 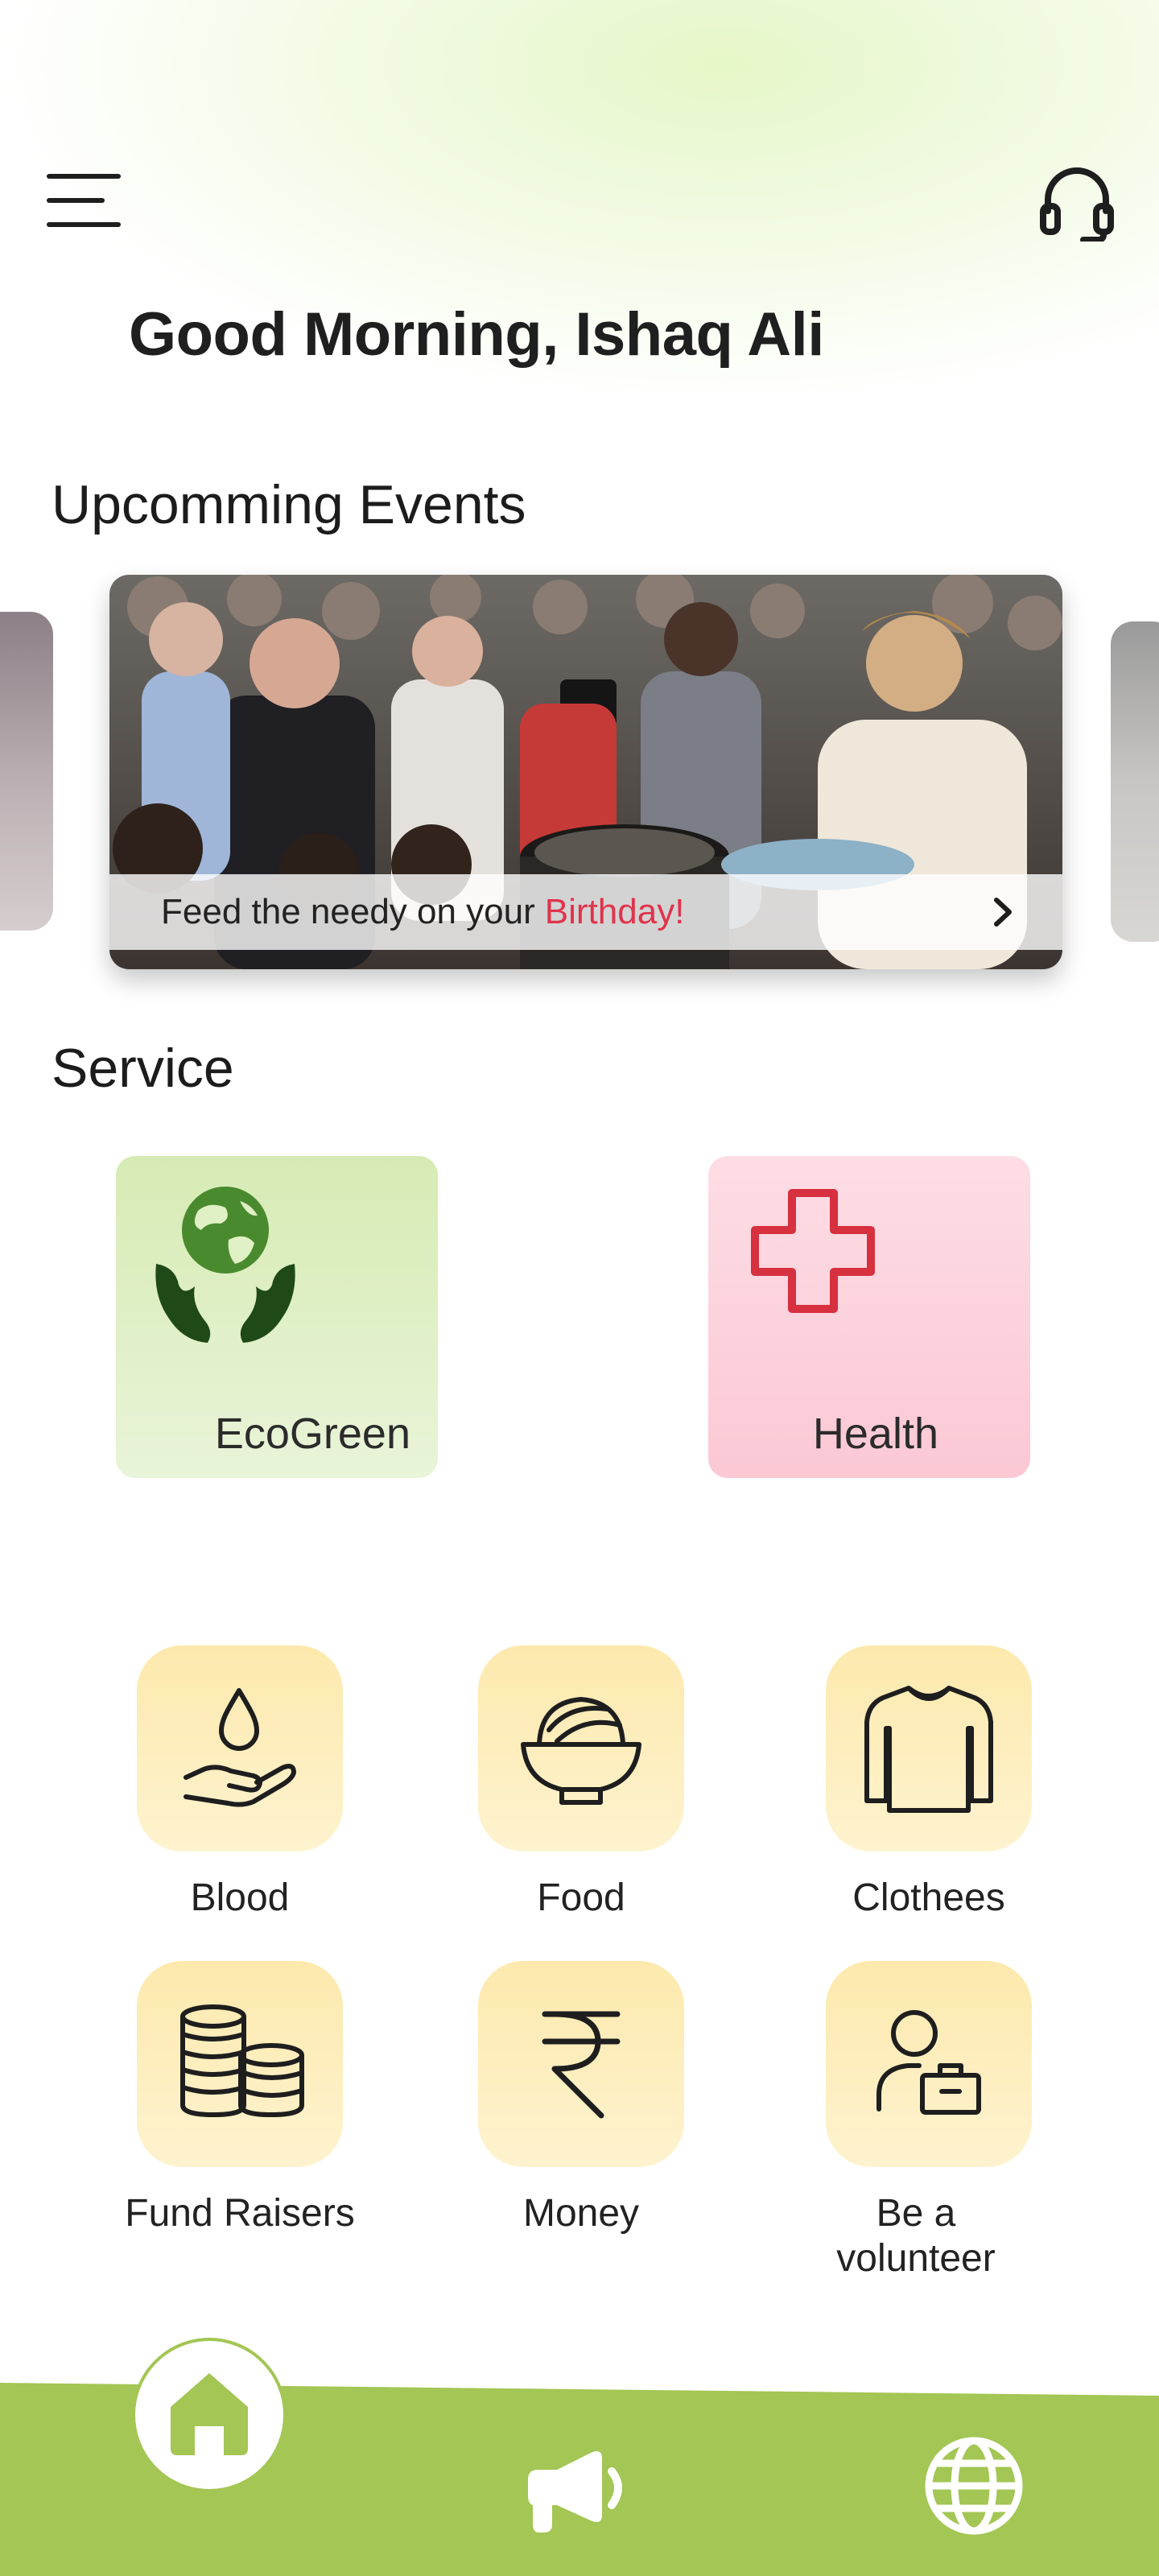 I want to click on event-card-next, so click(x=1135, y=781).